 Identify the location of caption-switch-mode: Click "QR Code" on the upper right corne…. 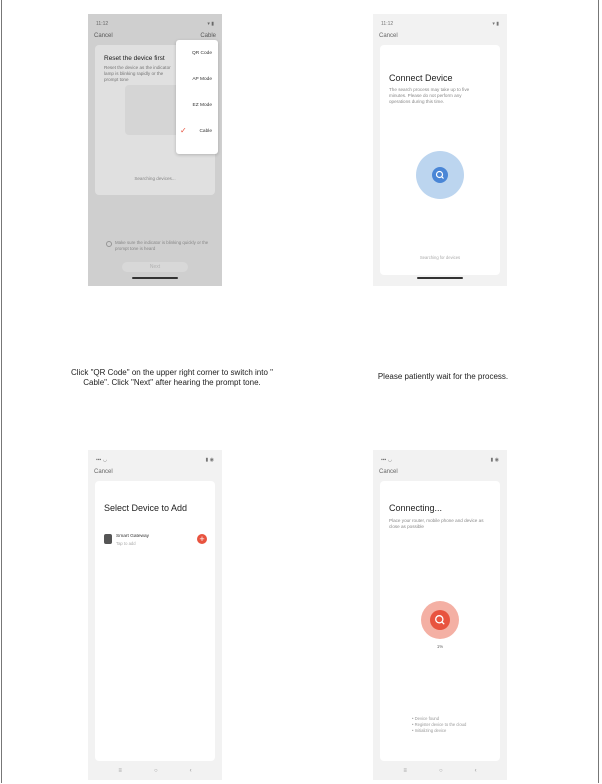
(172, 377).